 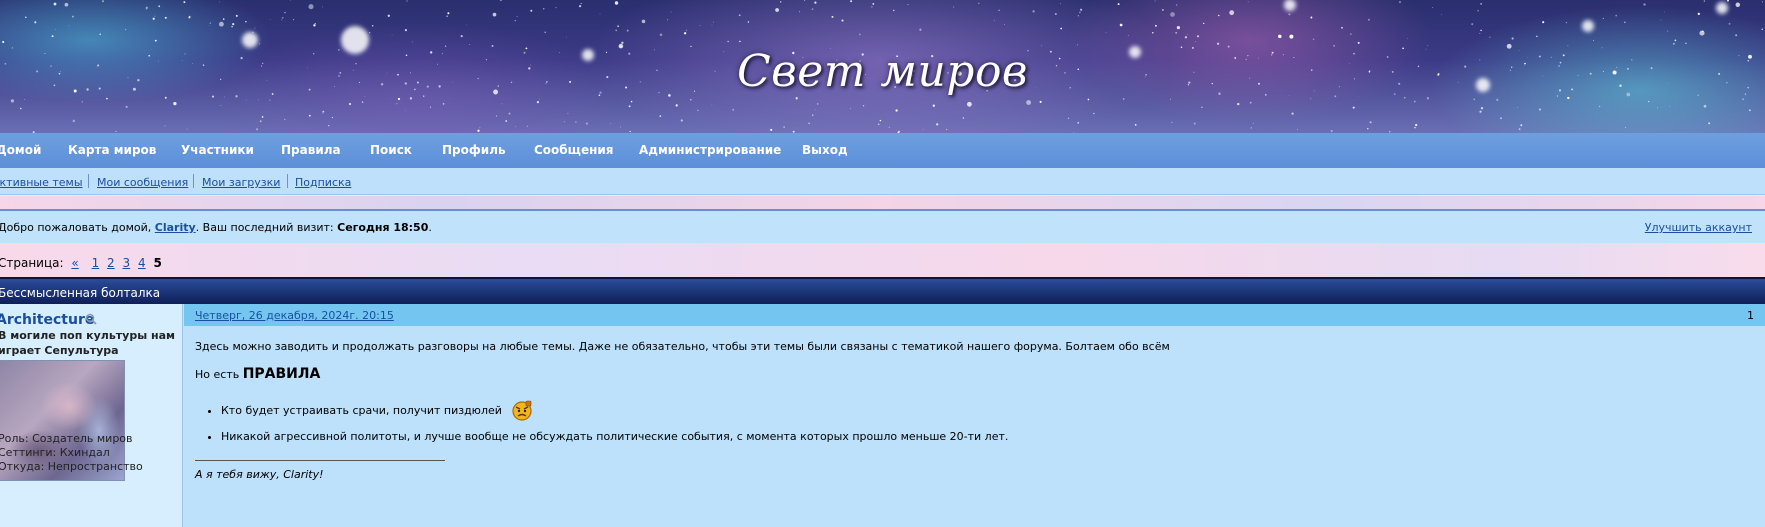 What do you see at coordinates (142, 182) in the screenshot?
I see `subnav-my-posts: Мои сообщения` at bounding box center [142, 182].